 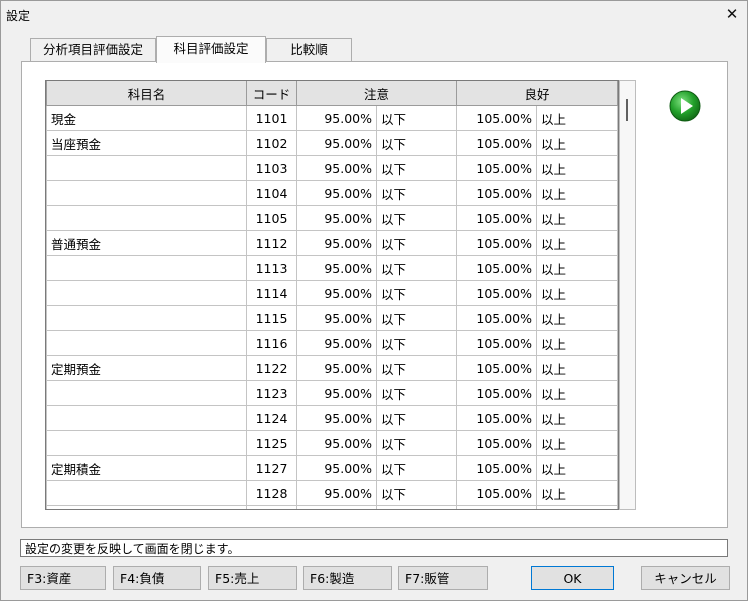 I want to click on table-row: 1115 95.00% 以下 105.00% 以上, so click(x=332, y=318).